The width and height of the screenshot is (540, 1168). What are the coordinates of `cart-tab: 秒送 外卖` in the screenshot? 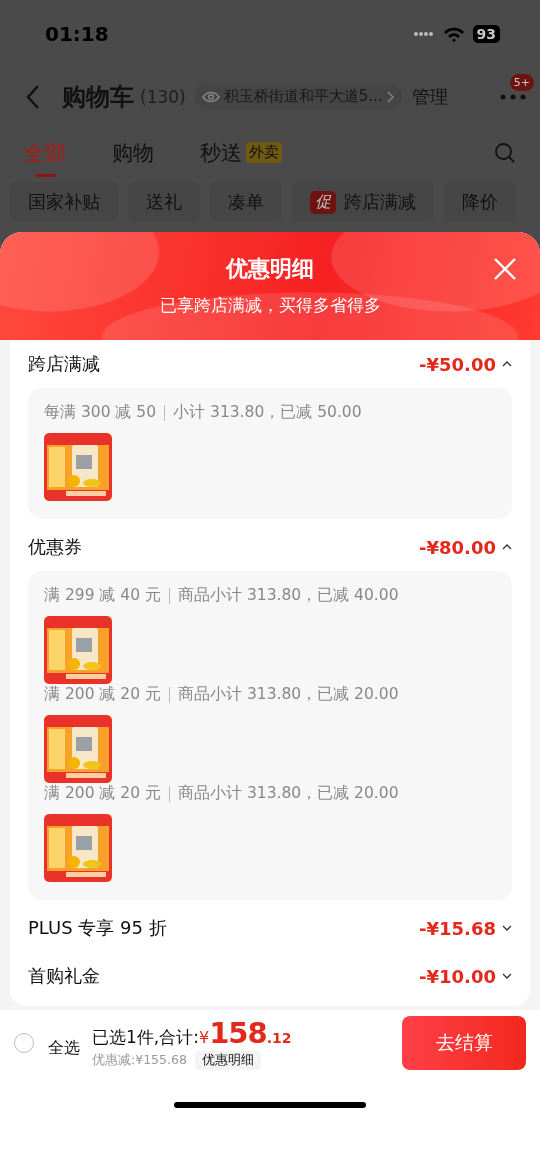 It's located at (241, 152).